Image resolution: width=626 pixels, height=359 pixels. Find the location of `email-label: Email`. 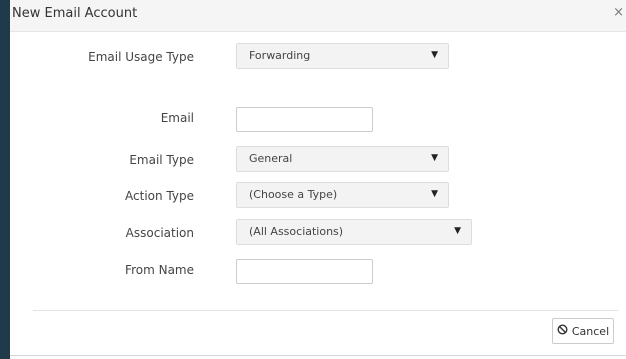

email-label: Email is located at coordinates (177, 118).